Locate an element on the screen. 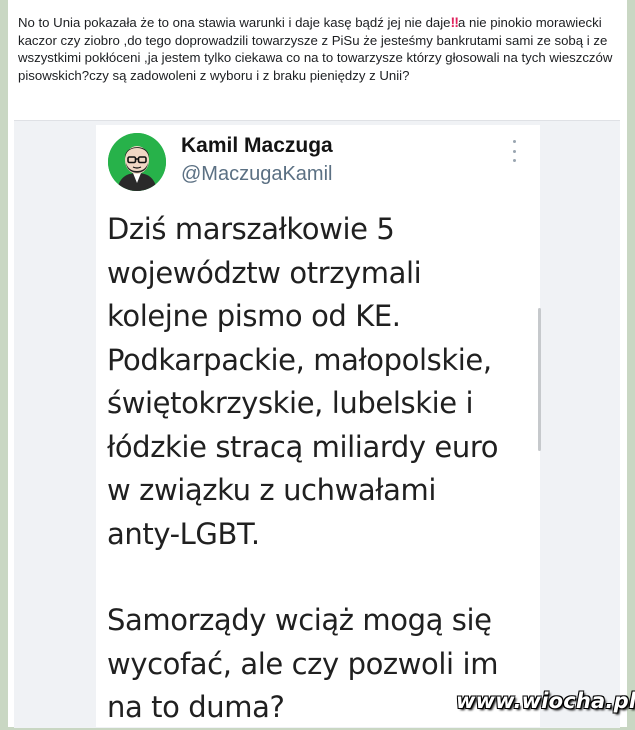 This screenshot has width=635, height=730. site-watermark: www.wiocha.pl is located at coordinates (545, 701).